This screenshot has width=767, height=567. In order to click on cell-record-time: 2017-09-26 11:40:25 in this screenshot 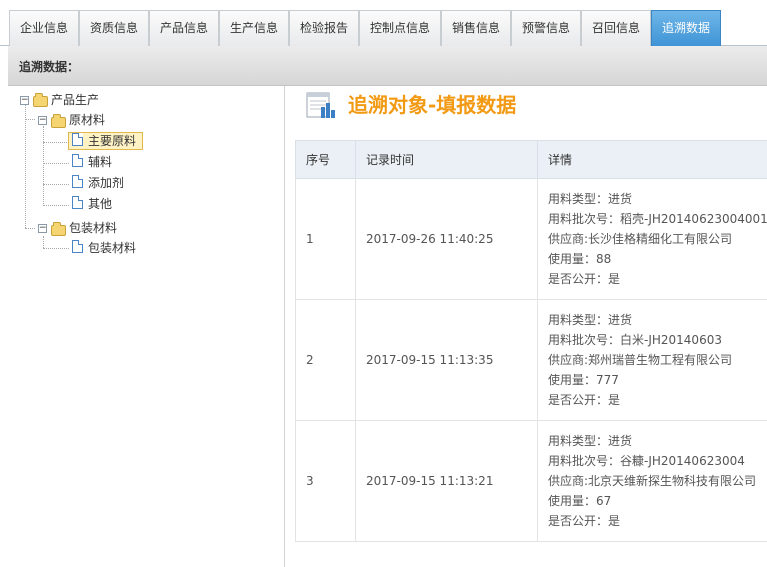, I will do `click(446, 239)`.